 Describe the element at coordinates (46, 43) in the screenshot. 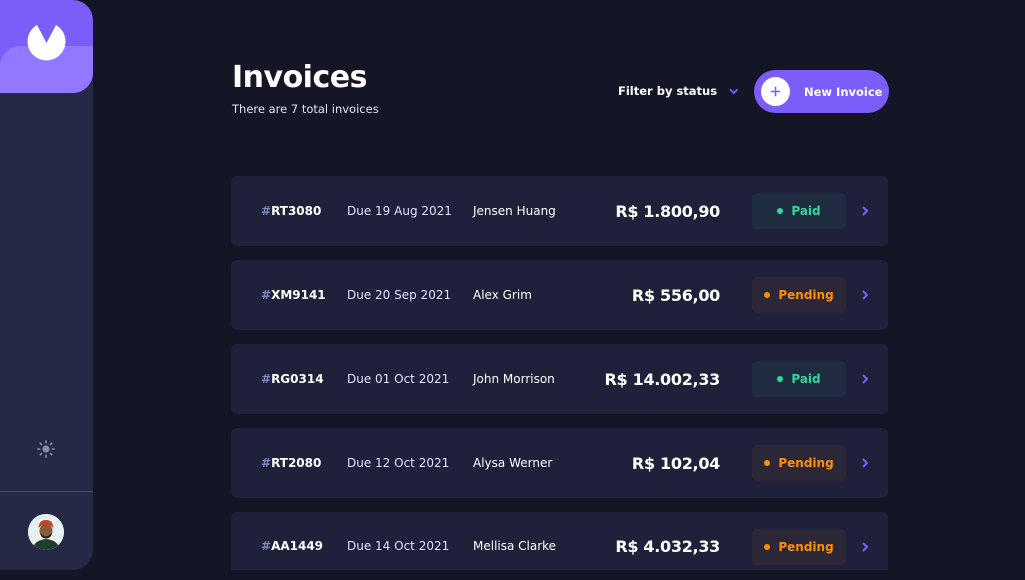

I see `logo-icon` at that location.